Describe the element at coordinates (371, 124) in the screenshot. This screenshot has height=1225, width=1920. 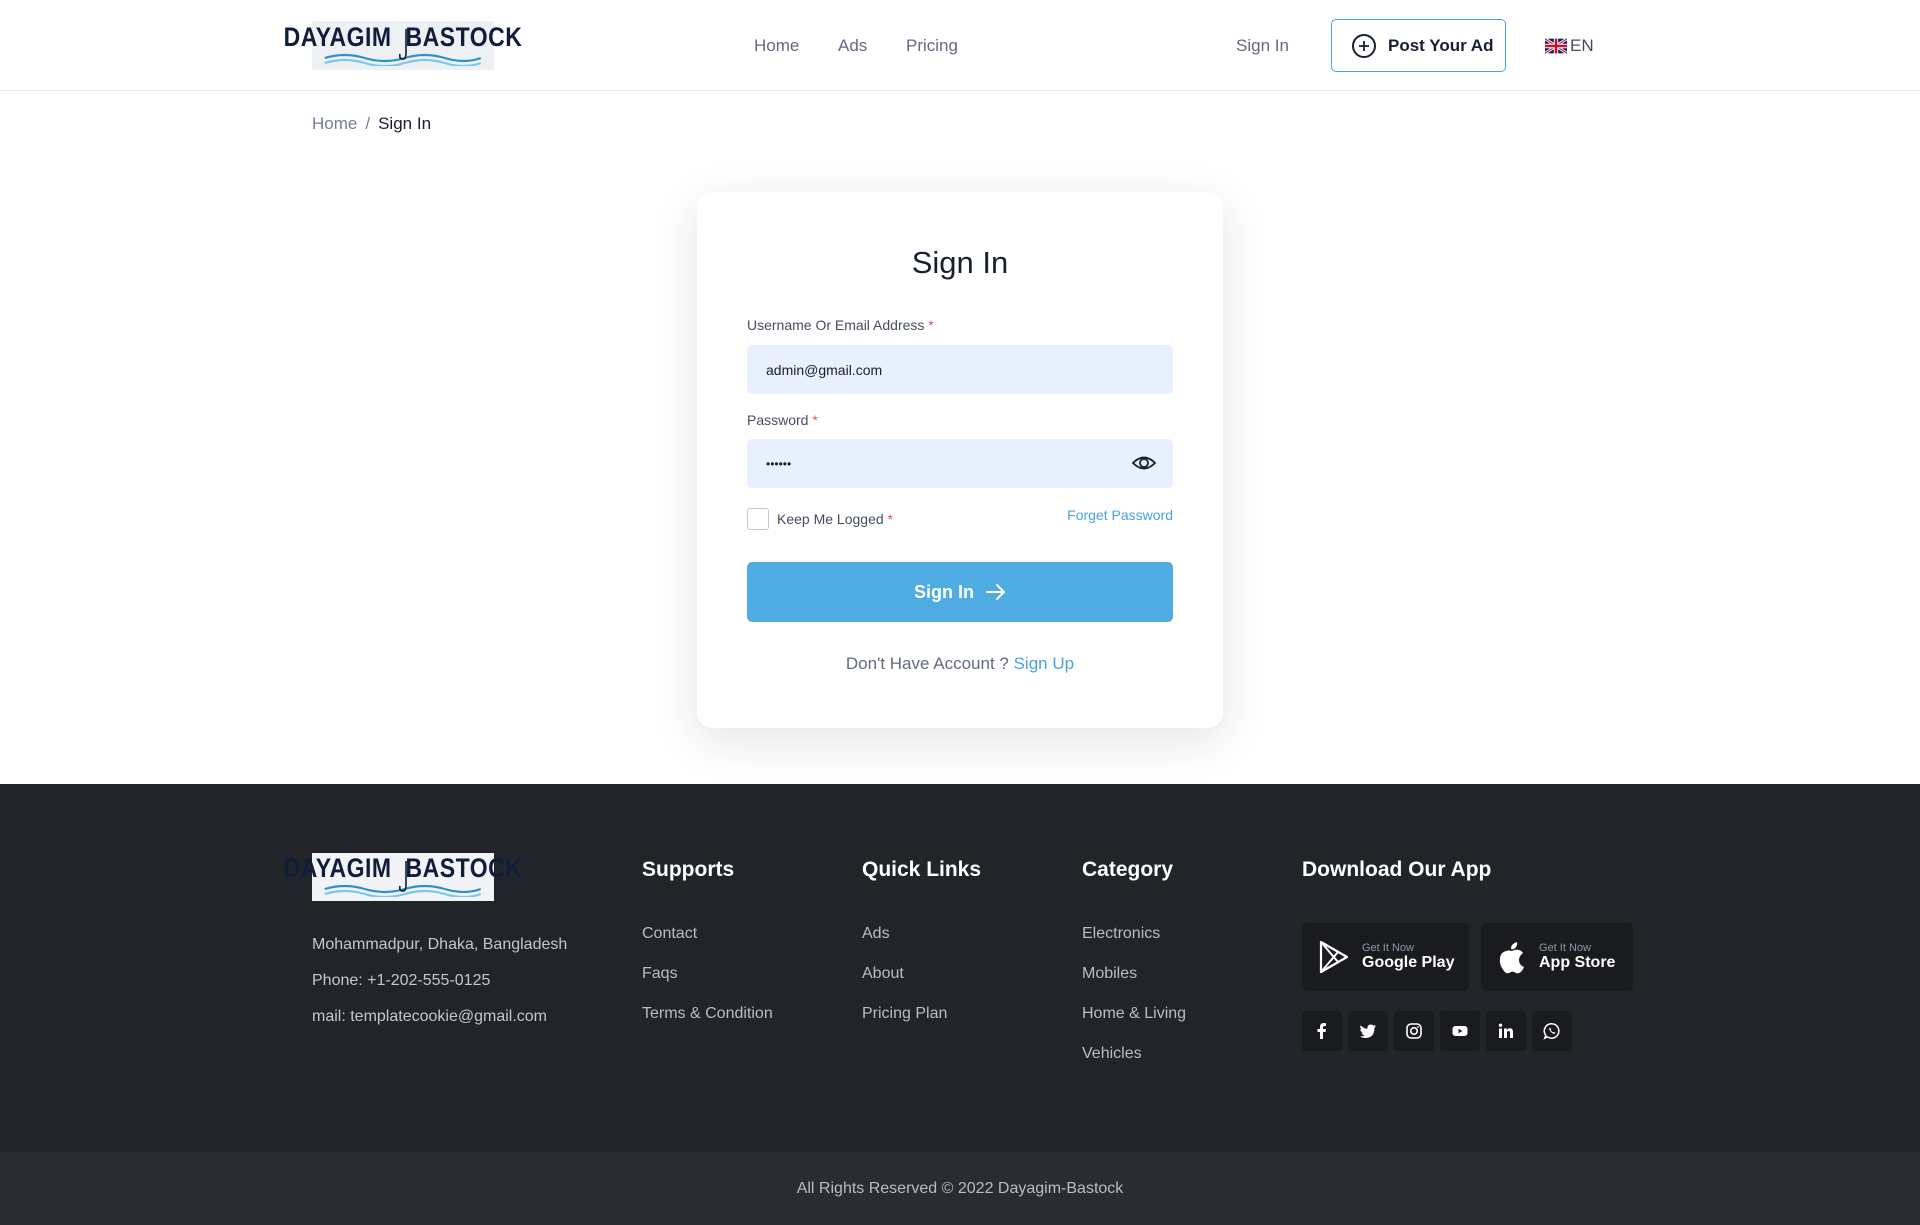
I see `breadcrumb: Home / Sign In` at that location.